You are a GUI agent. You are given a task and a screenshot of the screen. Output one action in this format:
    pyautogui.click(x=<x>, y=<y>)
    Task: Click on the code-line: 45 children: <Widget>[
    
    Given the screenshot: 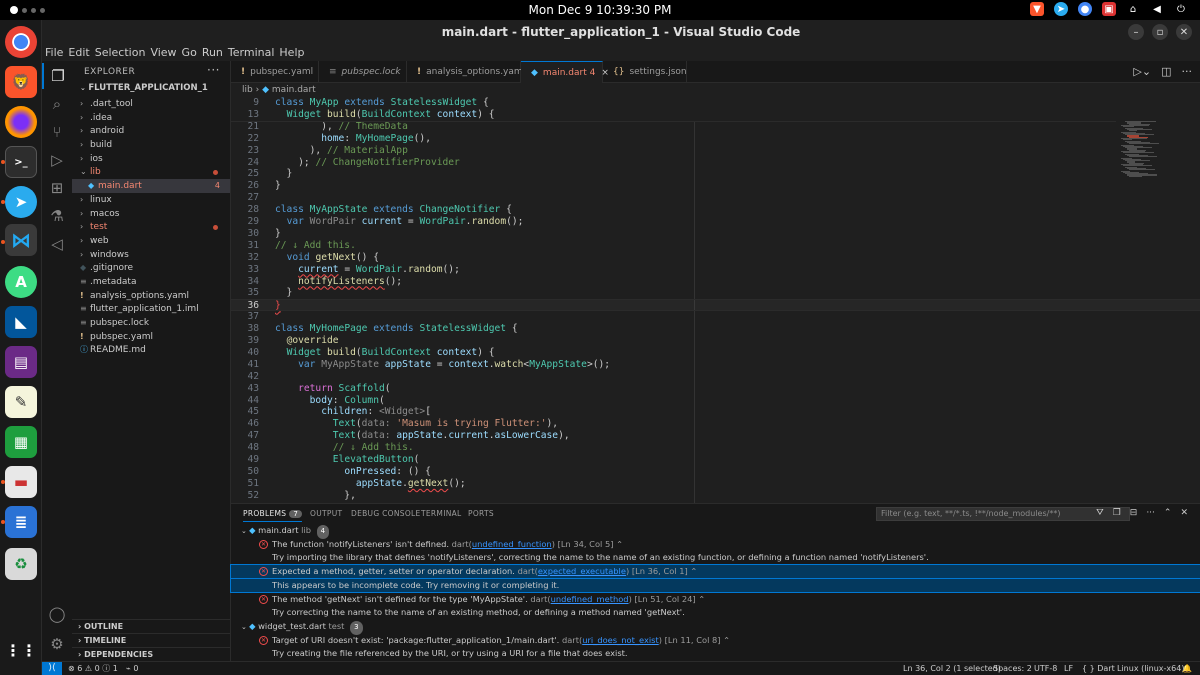 What is the action you would take?
    pyautogui.click(x=715, y=412)
    